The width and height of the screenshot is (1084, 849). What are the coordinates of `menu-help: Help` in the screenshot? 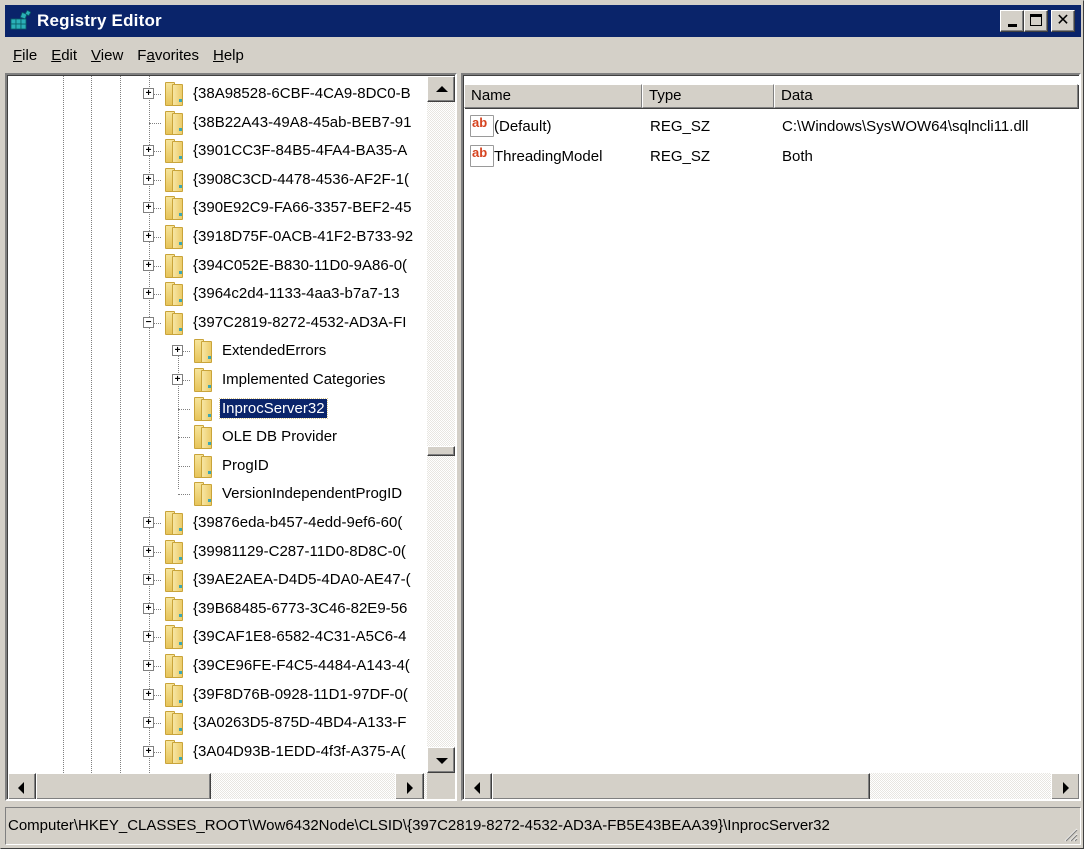 It's located at (228, 55).